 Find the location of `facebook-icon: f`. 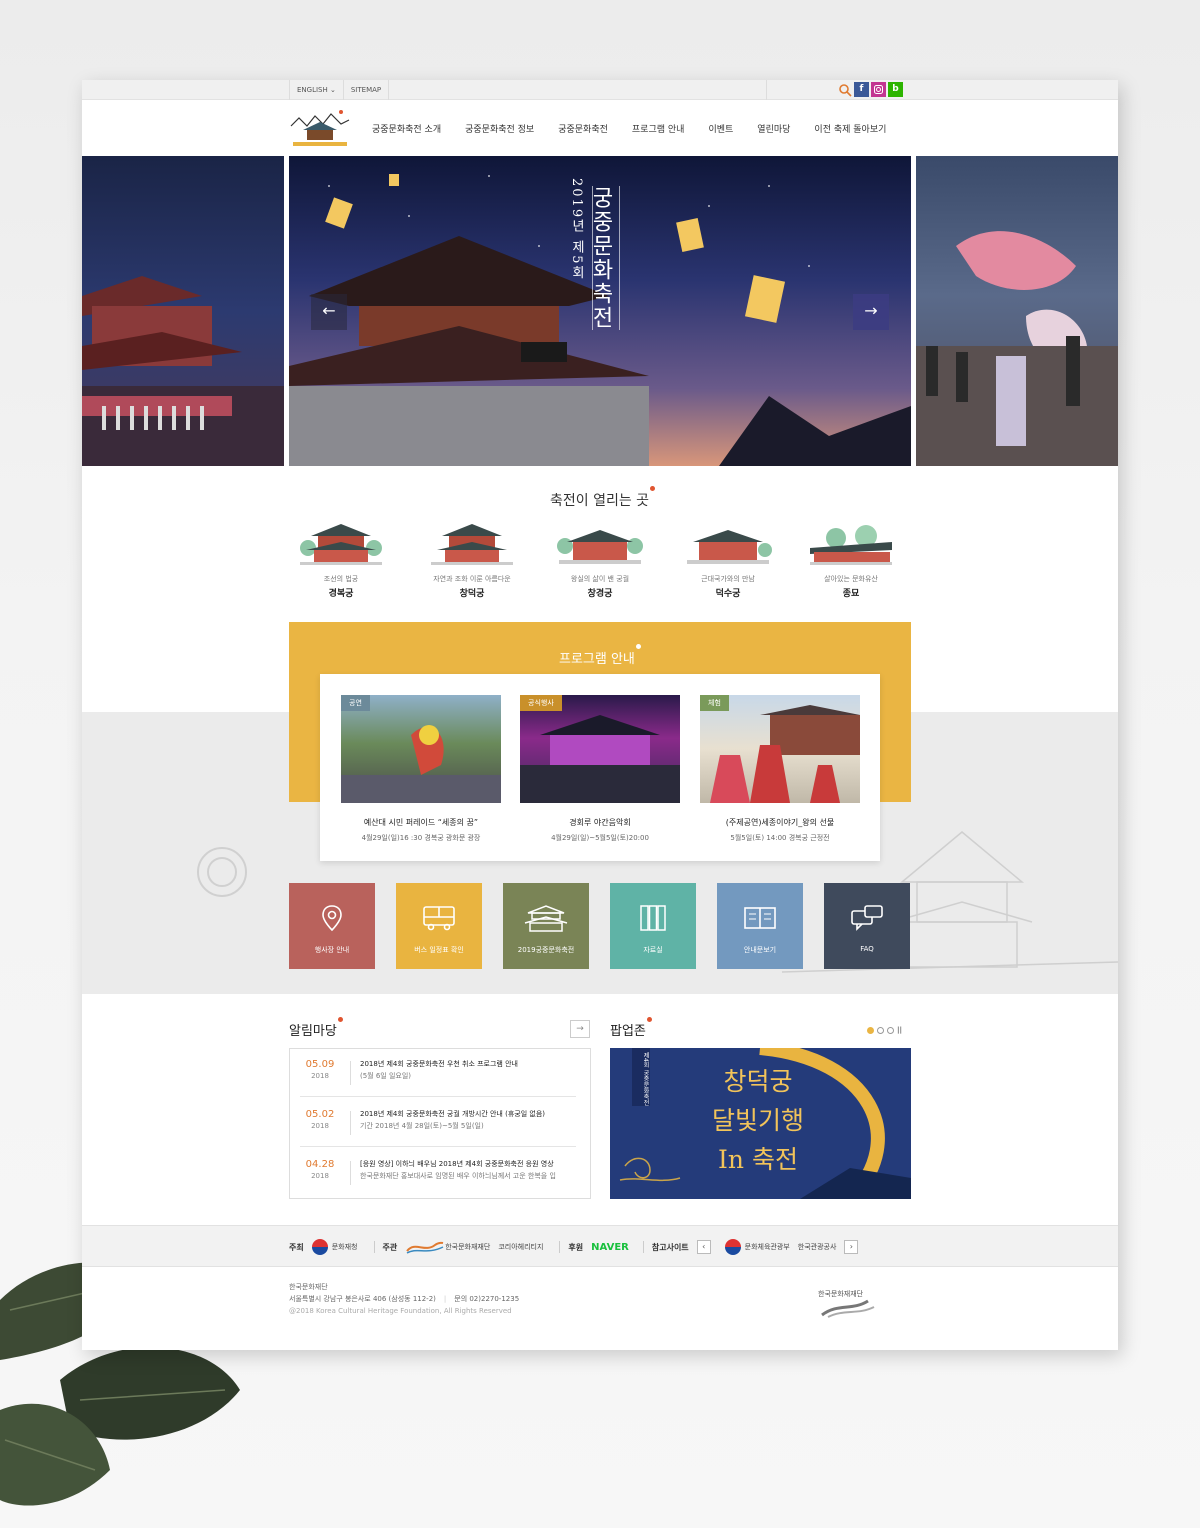

facebook-icon: f is located at coordinates (861, 89).